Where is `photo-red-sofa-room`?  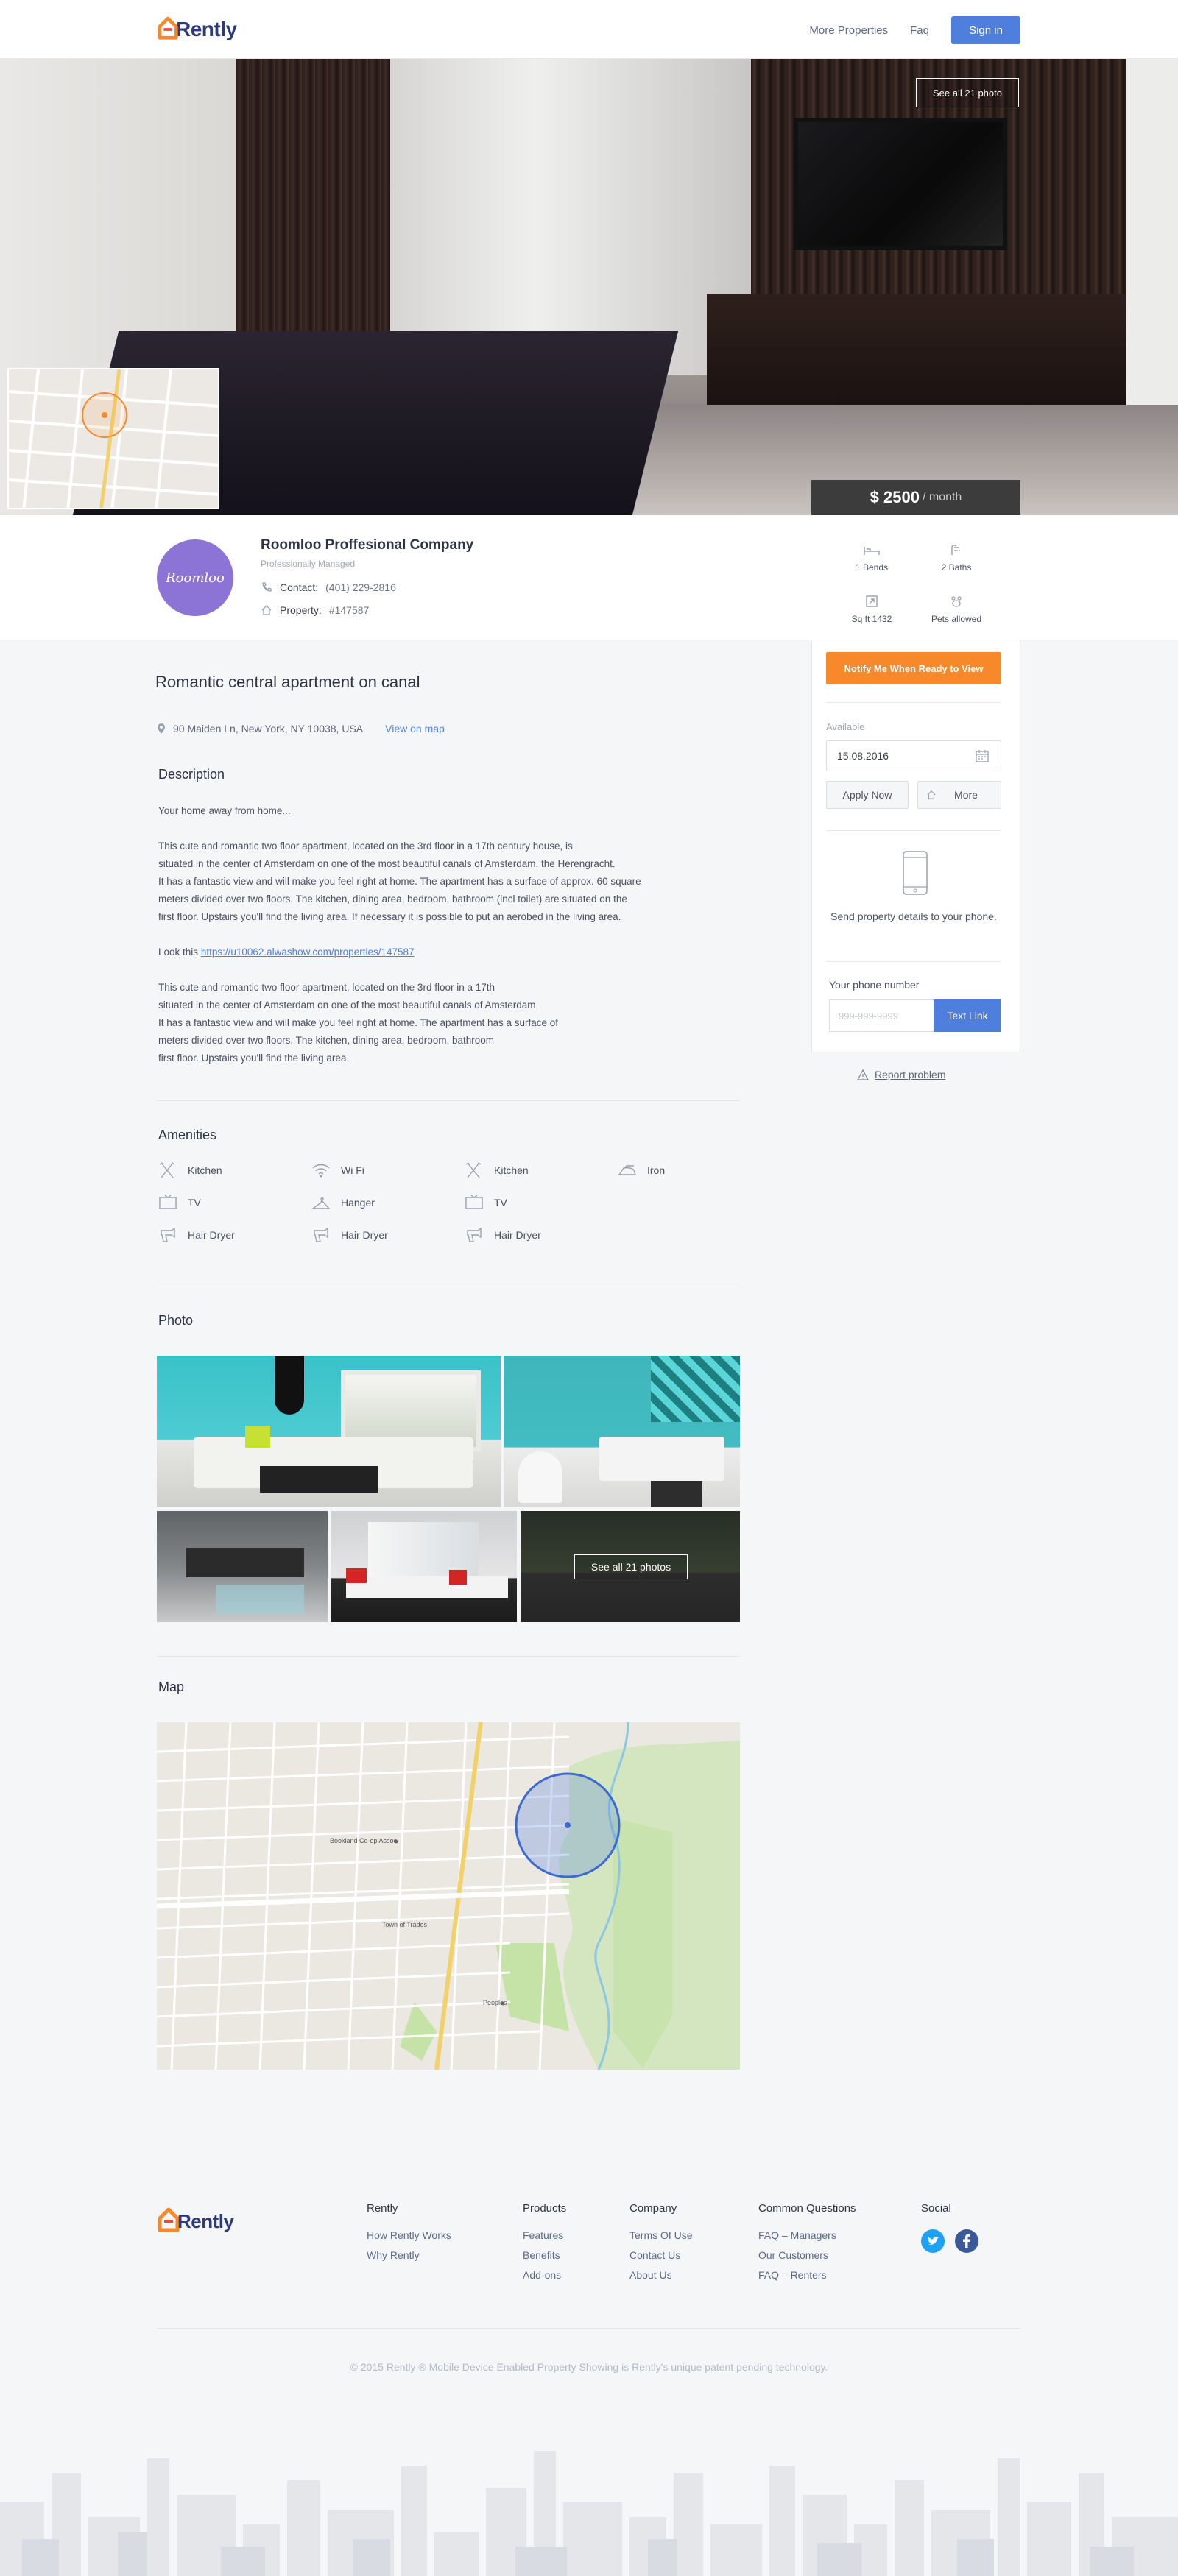
photo-red-sofa-room is located at coordinates (424, 1567).